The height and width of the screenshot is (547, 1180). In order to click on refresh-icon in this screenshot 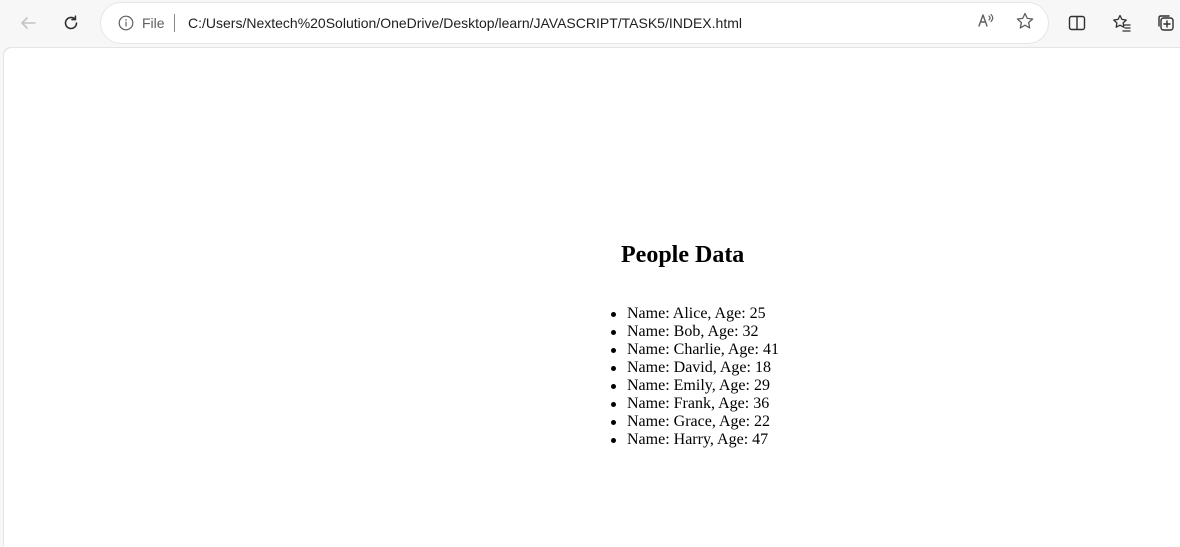, I will do `click(71, 23)`.